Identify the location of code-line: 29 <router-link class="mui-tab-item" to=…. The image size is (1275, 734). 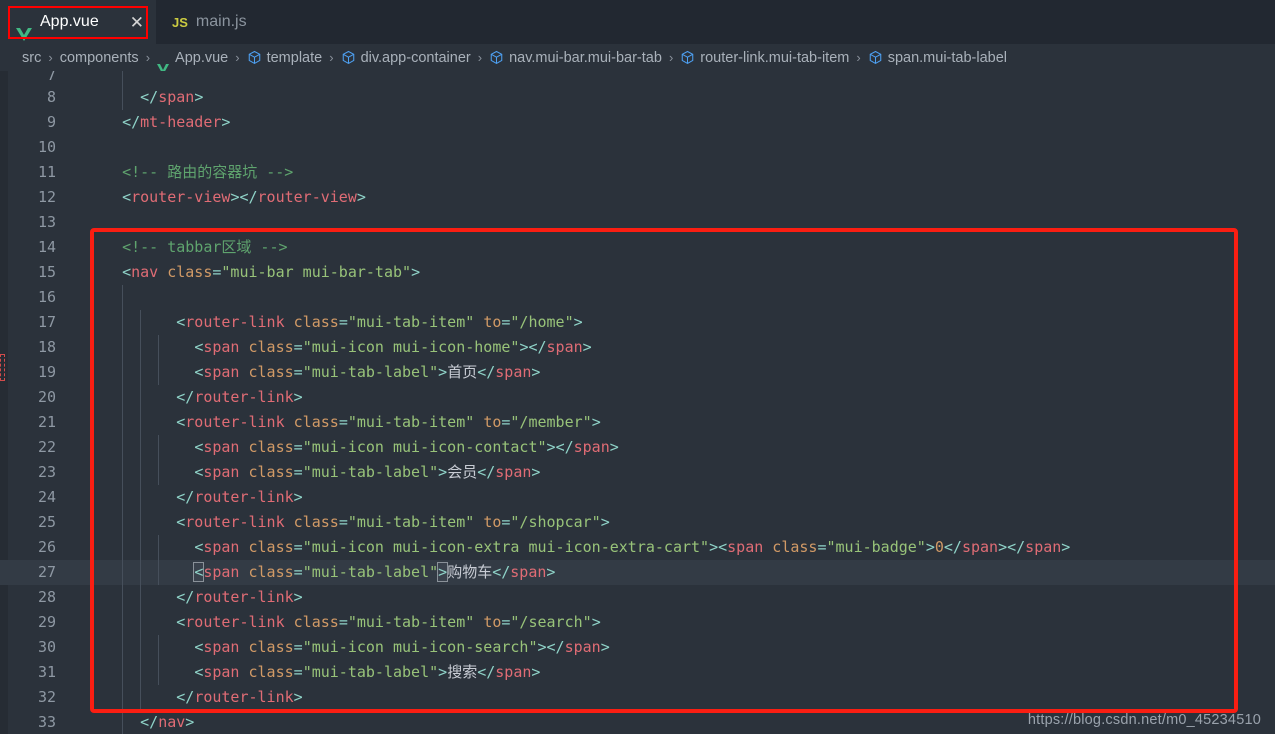
(637, 622).